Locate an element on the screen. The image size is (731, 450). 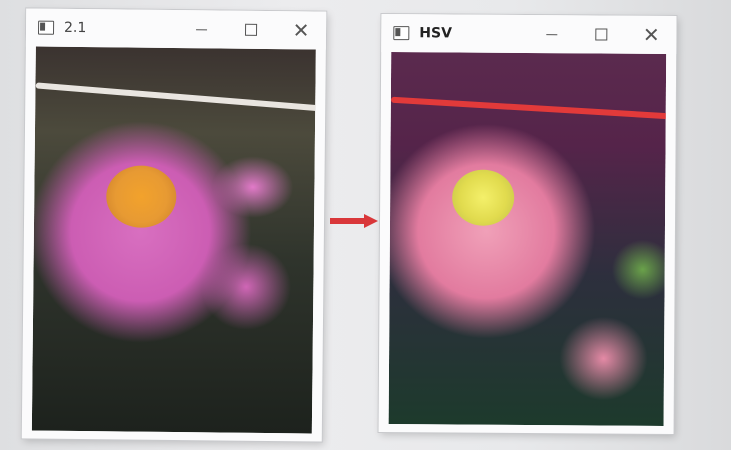
title-bar: HSV ✕ is located at coordinates (529, 34).